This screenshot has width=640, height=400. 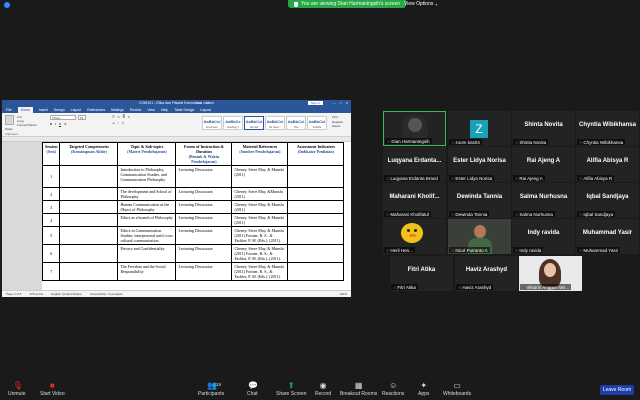 I want to click on reactions-button: ☺ Reactions, so click(x=393, y=390).